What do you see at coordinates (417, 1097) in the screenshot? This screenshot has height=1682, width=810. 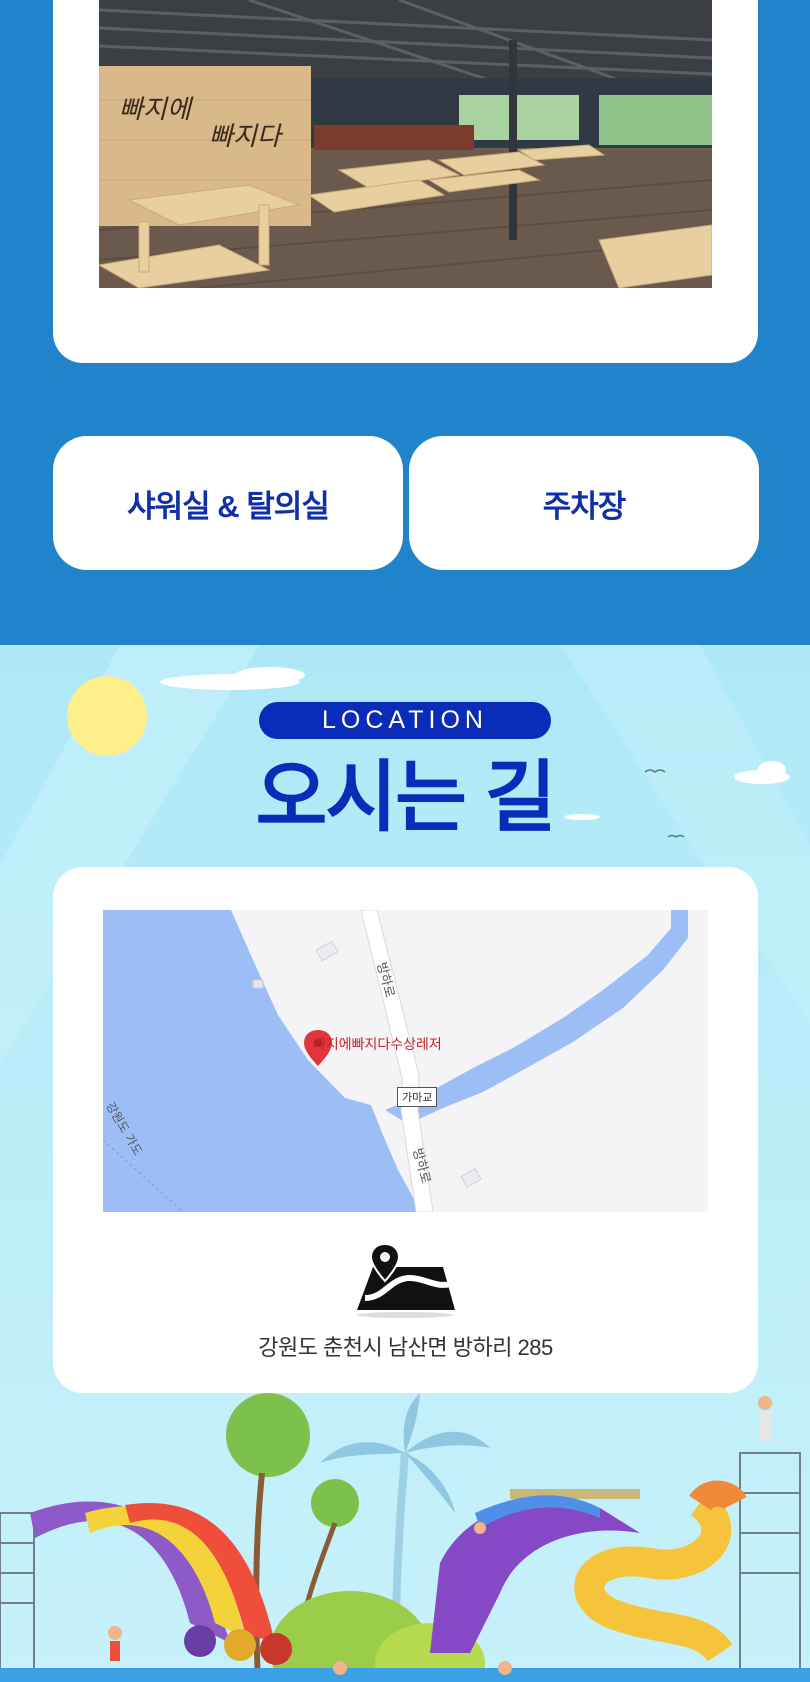 I see `map-bridge-label: 가마교` at bounding box center [417, 1097].